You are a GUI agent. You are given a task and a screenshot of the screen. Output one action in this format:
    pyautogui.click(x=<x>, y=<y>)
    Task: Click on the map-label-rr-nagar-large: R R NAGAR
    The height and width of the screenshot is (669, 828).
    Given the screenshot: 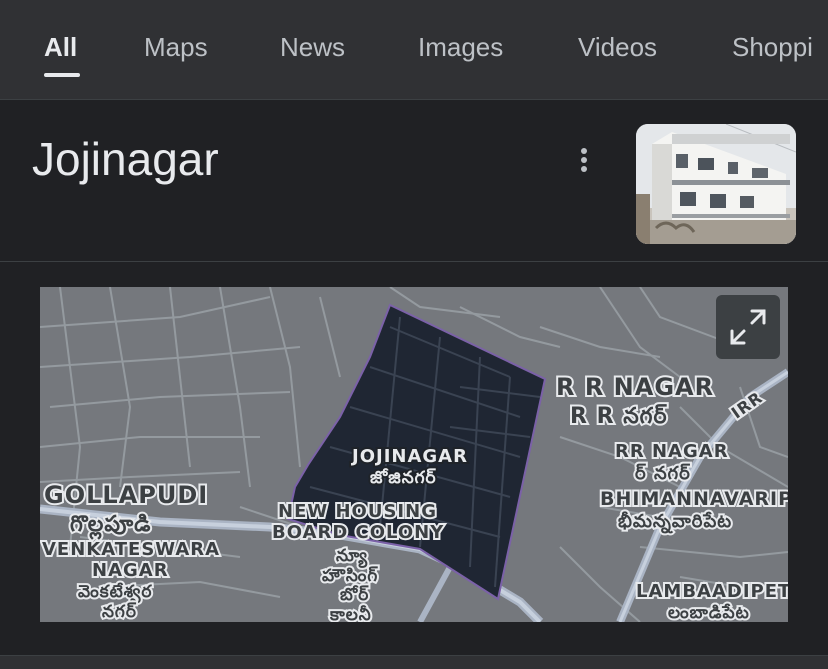 What is the action you would take?
    pyautogui.click(x=635, y=387)
    